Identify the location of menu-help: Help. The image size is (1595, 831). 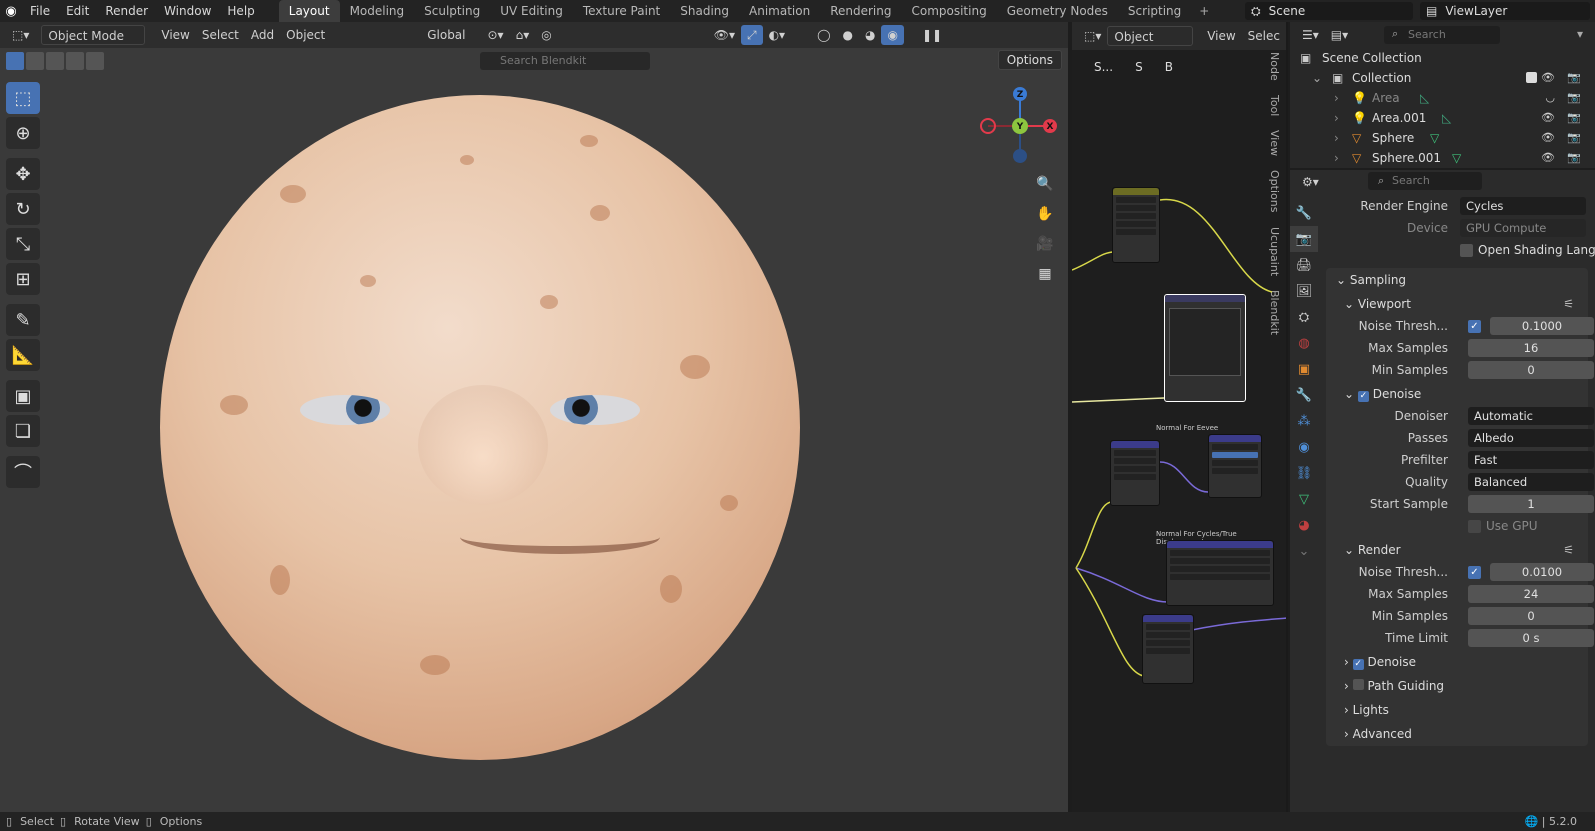
(240, 11).